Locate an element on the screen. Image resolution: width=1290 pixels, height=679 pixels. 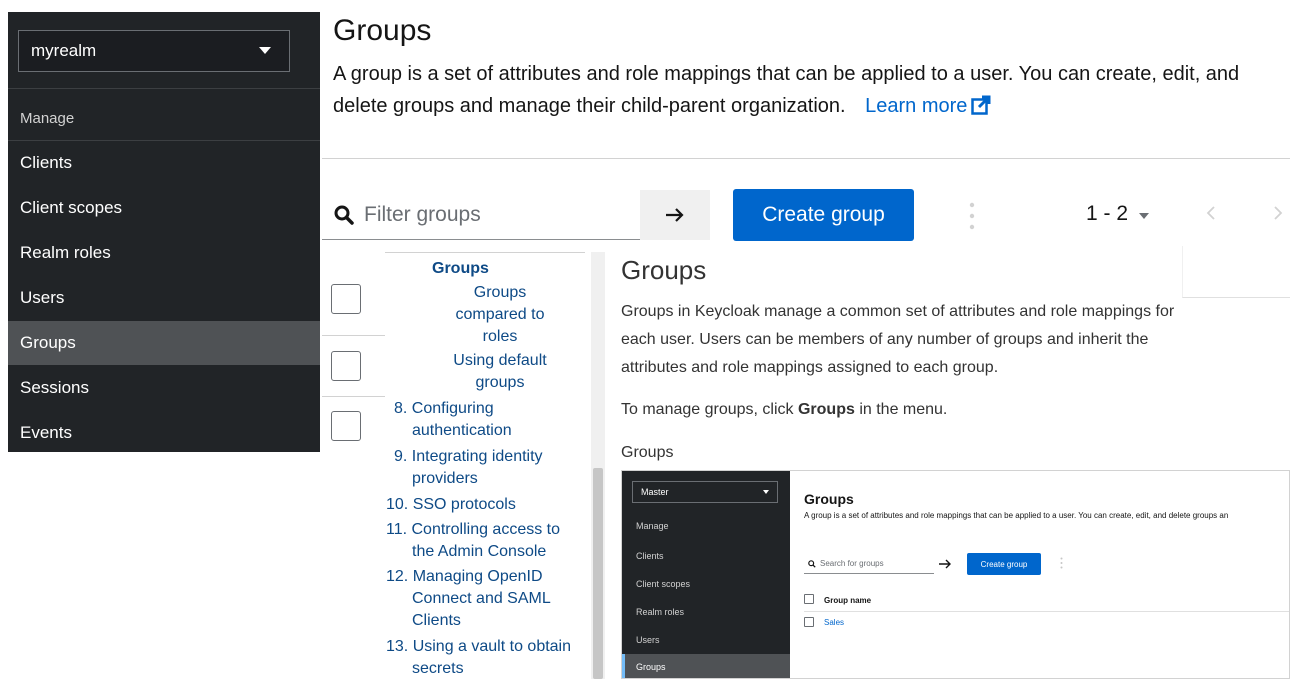
doc-text: in the menu. is located at coordinates (901, 409).